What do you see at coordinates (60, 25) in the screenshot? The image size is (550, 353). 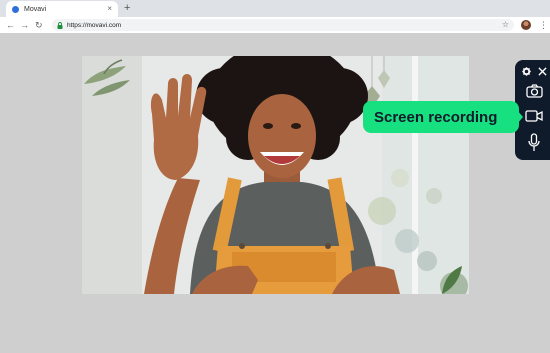 I see `lock-icon` at bounding box center [60, 25].